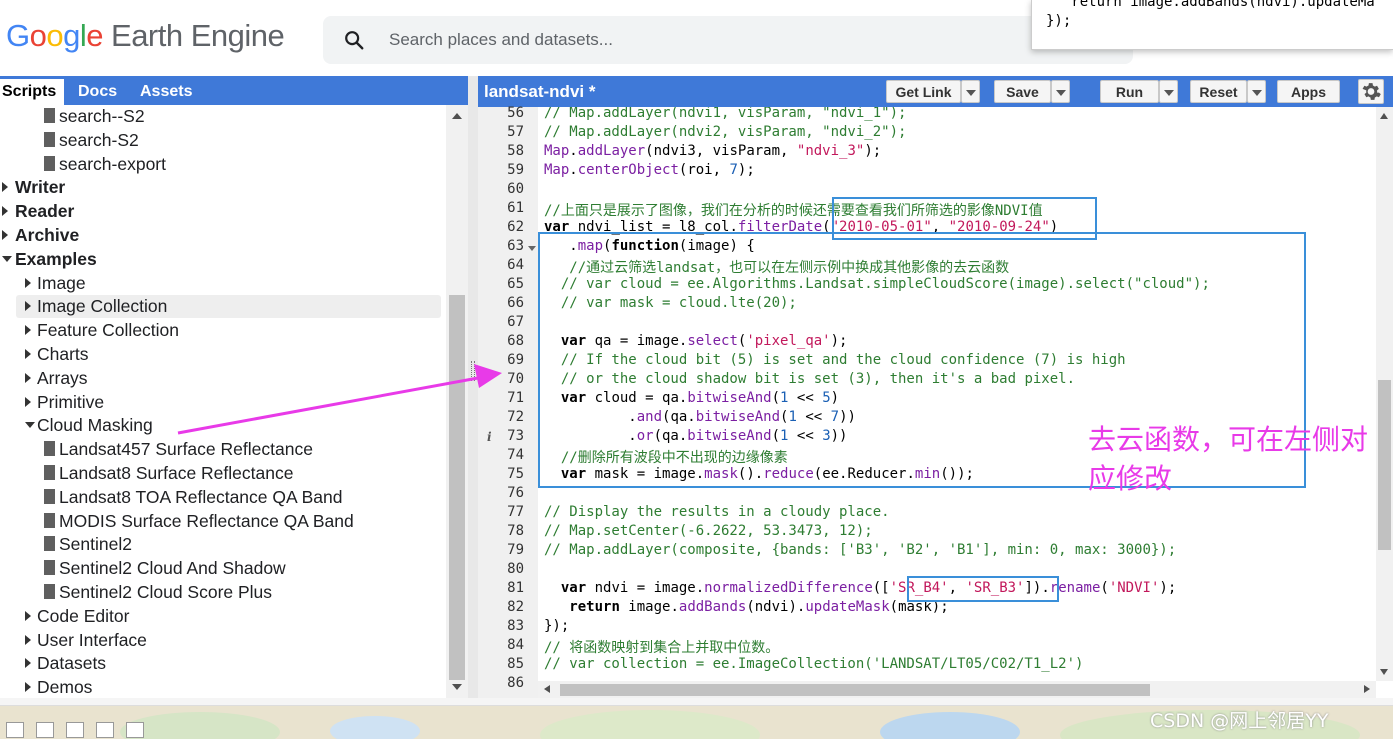  I want to click on scroll-down-arrow-icon, so click(457, 687).